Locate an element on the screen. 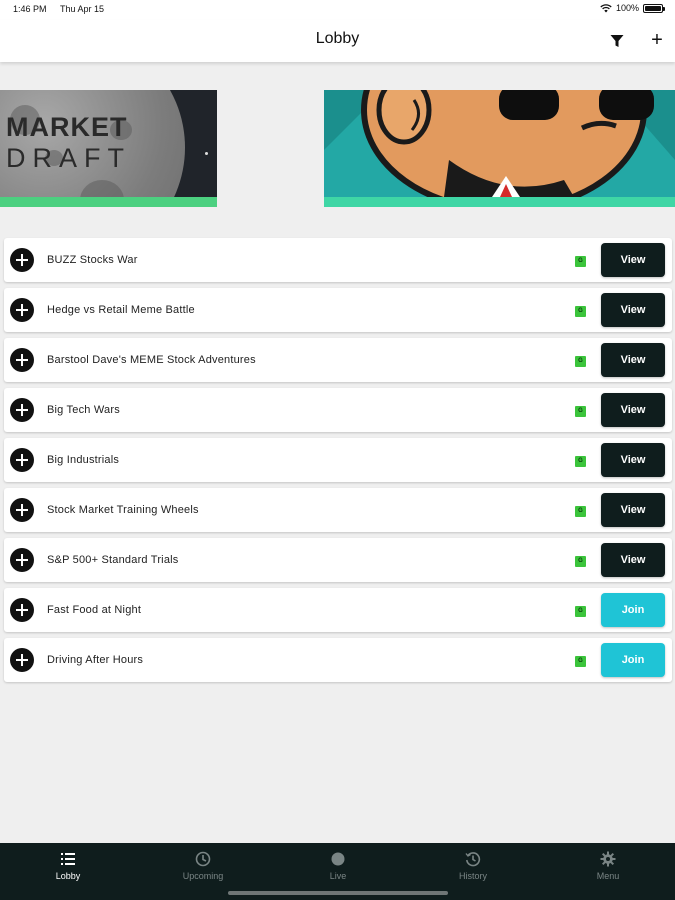  list-item: Big Industrials G View is located at coordinates (338, 460).